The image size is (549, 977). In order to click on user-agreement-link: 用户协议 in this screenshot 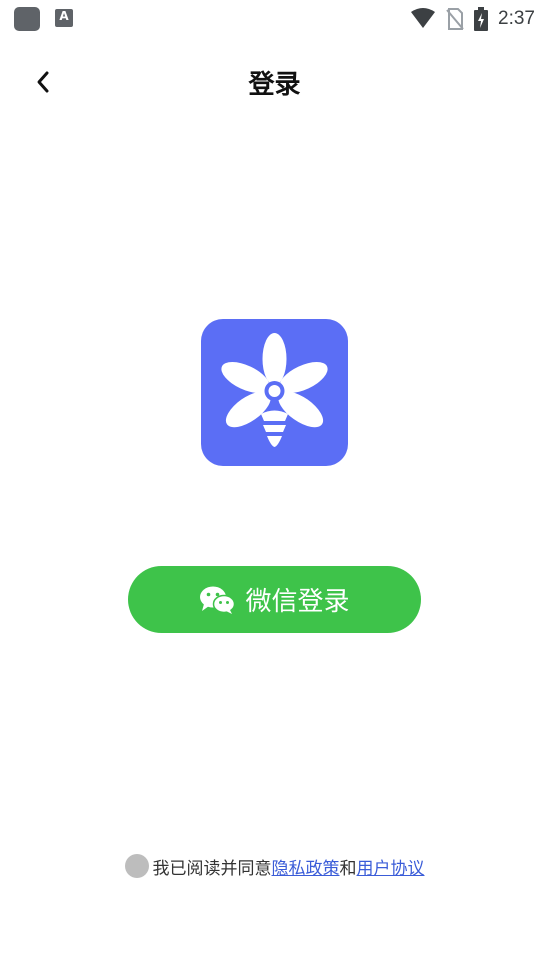, I will do `click(391, 866)`.